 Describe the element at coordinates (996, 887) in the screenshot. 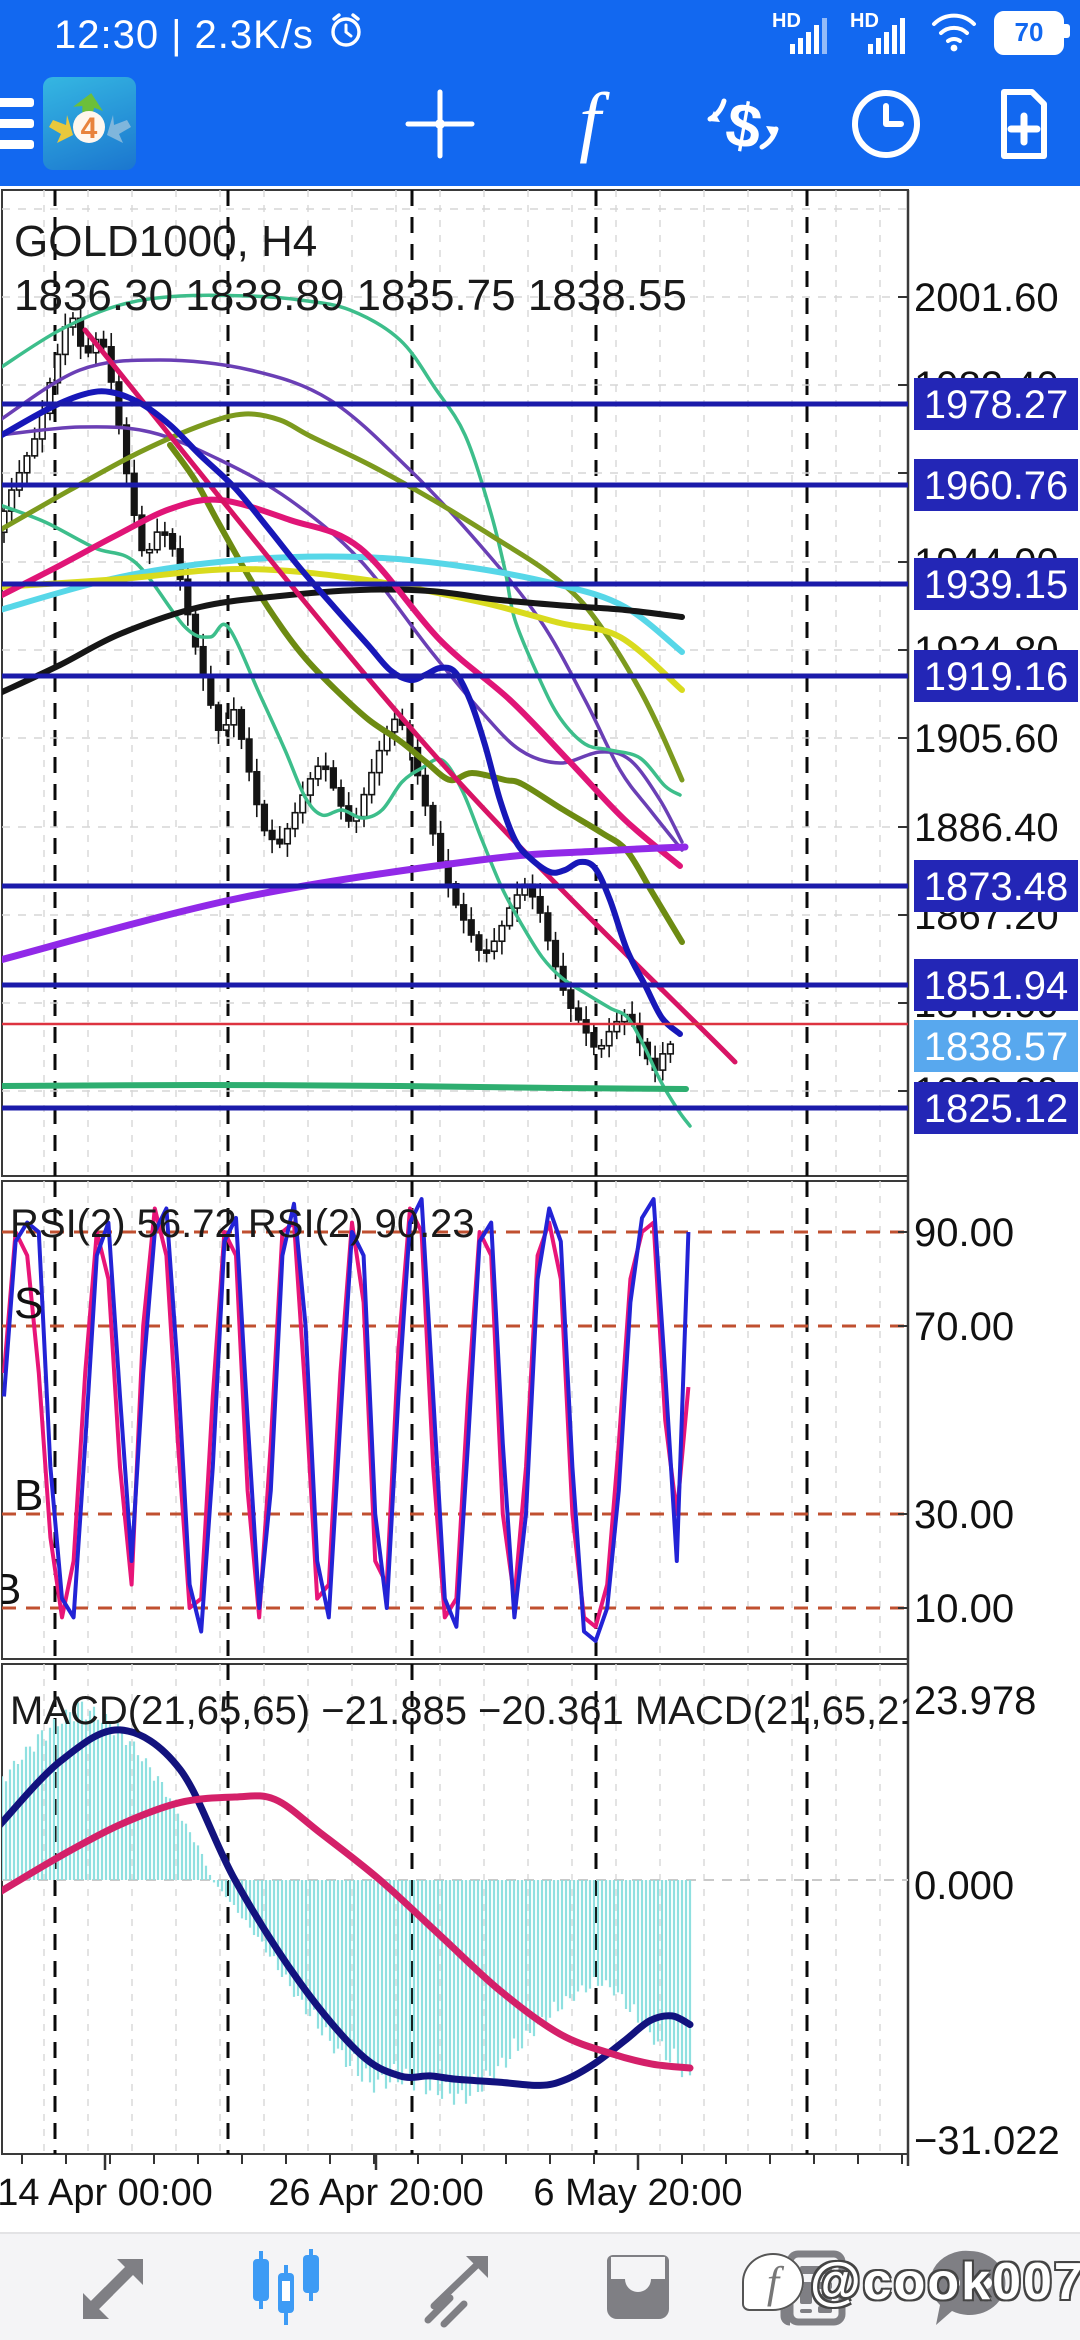

I see `svg-text: 1873.48` at that location.